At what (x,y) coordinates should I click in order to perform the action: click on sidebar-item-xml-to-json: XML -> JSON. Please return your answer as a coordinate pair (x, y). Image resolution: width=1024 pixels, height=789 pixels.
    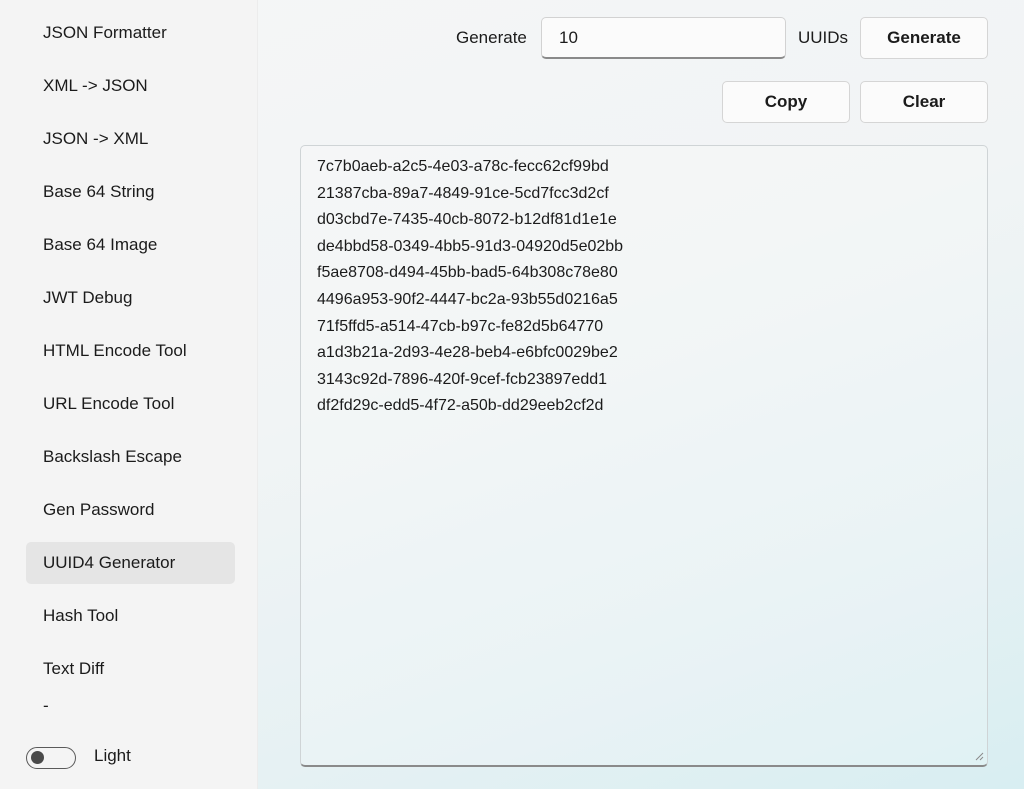
    Looking at the image, I should click on (130, 86).